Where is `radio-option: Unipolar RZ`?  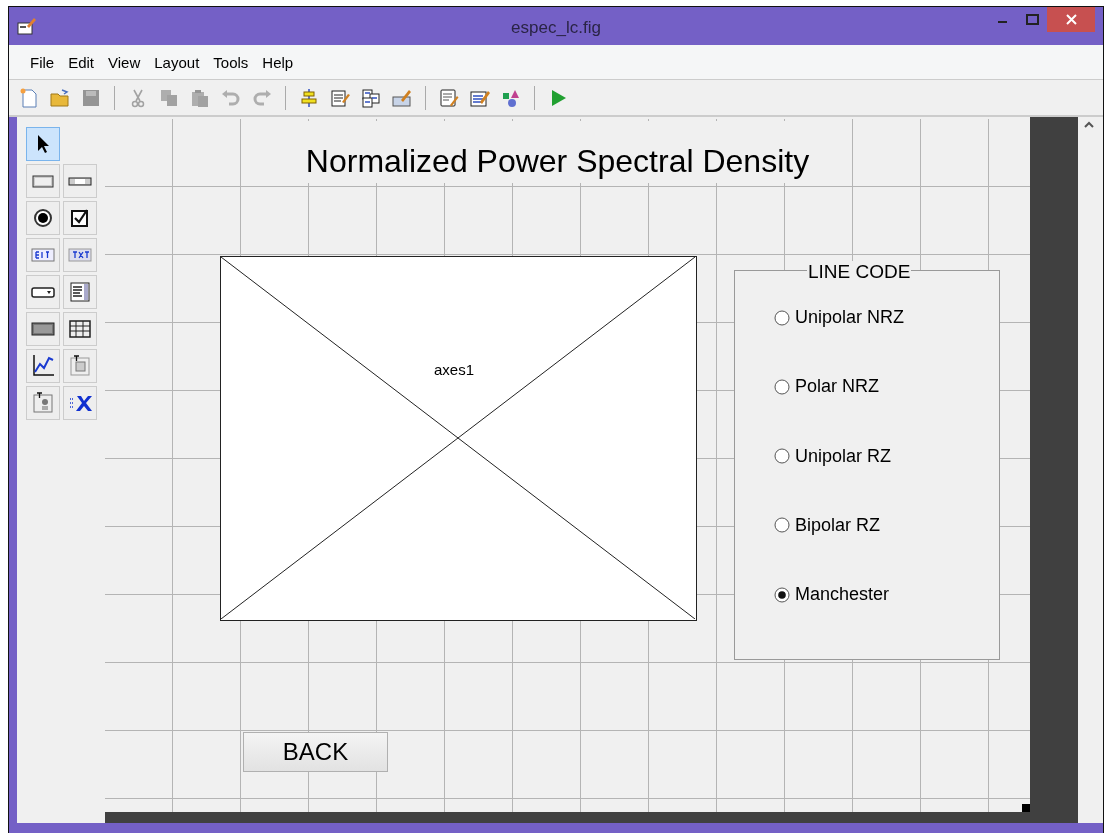 radio-option: Unipolar RZ is located at coordinates (833, 456).